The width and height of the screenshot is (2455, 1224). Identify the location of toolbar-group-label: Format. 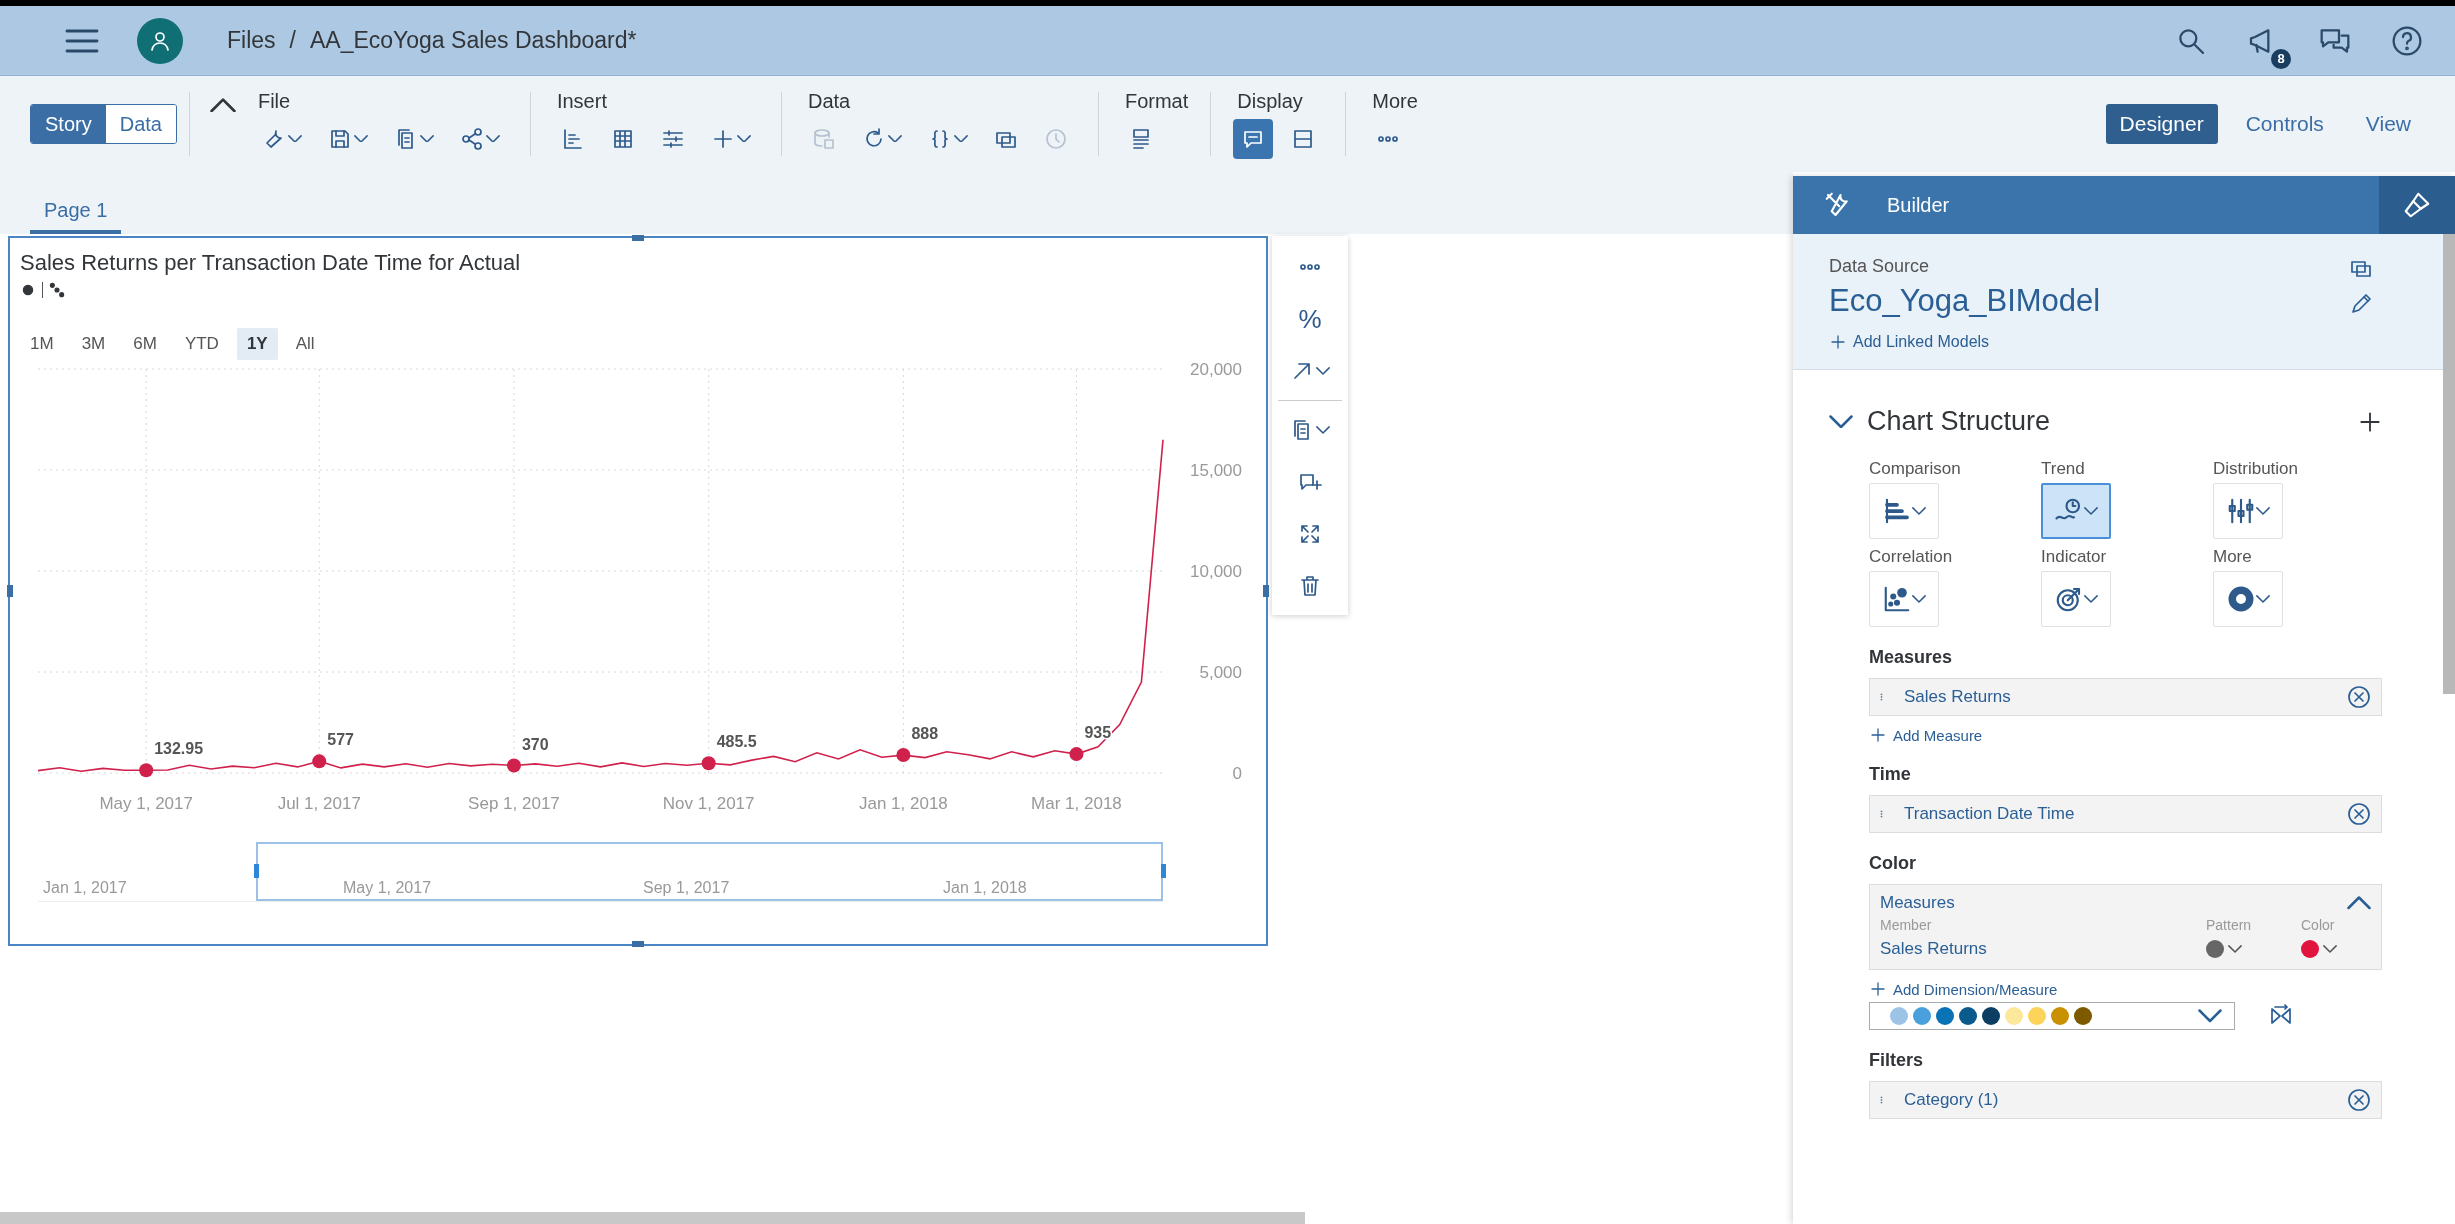
(1156, 101).